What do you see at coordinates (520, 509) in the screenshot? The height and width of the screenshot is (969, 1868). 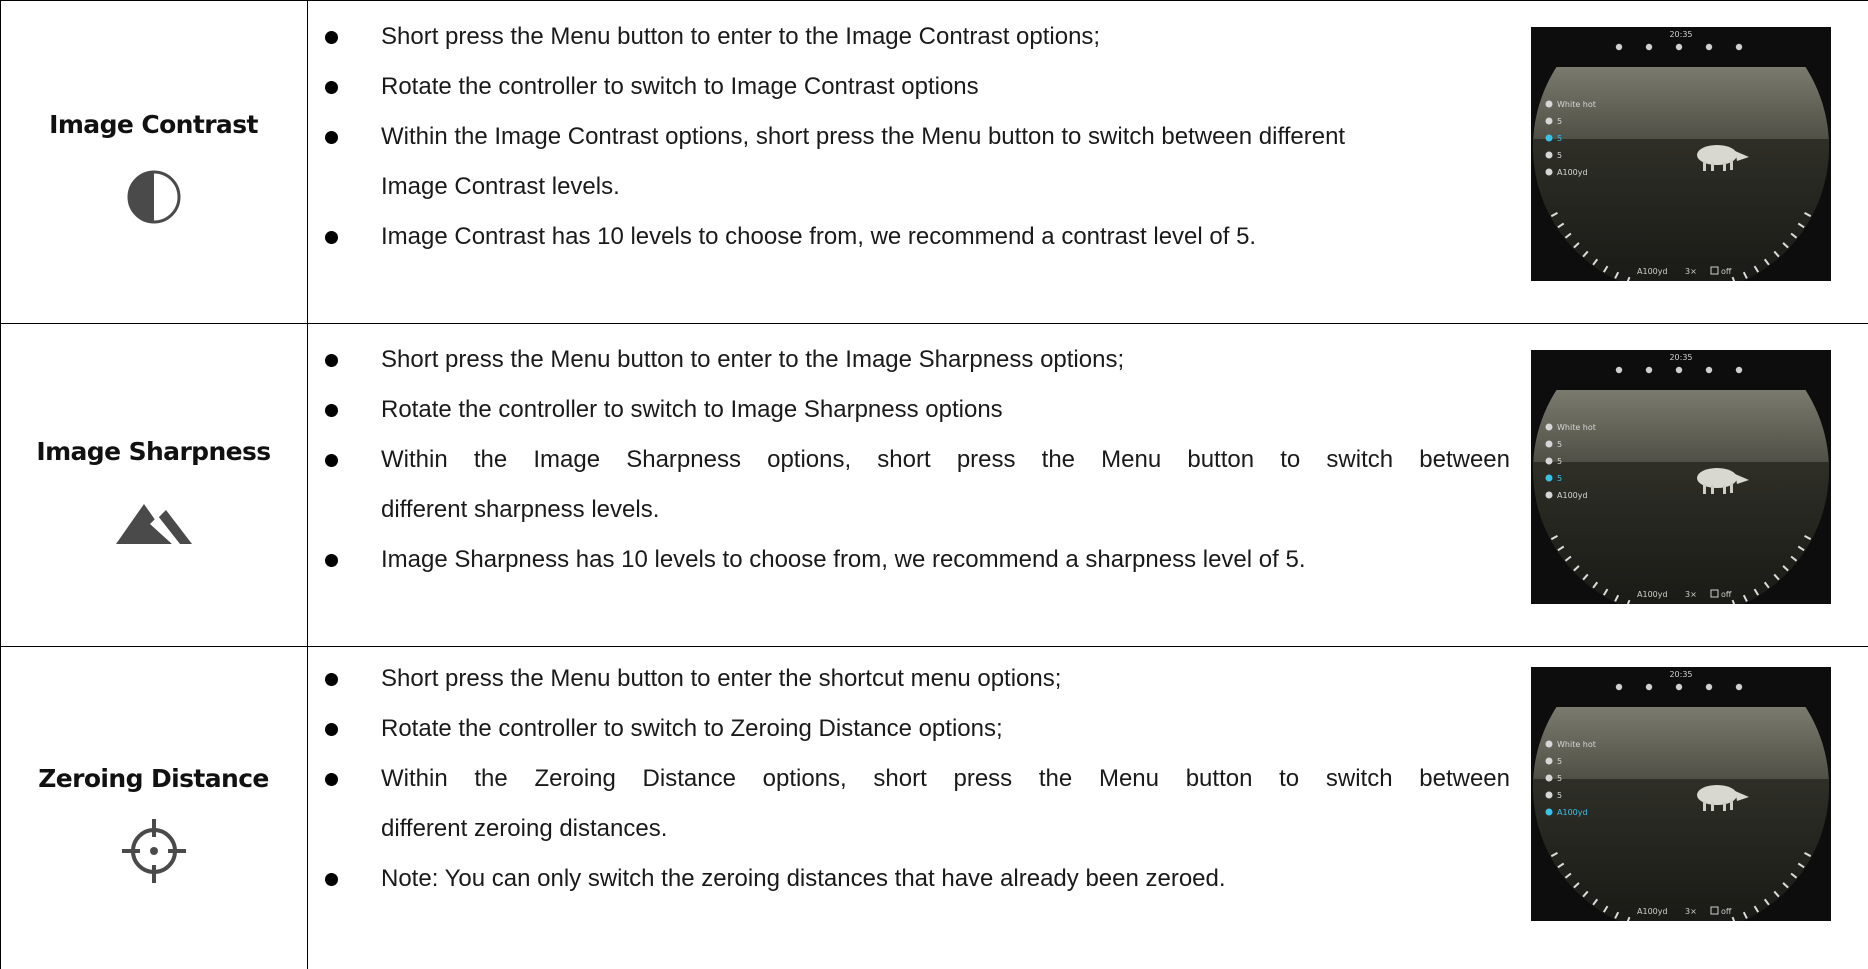 I see `bullet-text: different sharpness levels.` at bounding box center [520, 509].